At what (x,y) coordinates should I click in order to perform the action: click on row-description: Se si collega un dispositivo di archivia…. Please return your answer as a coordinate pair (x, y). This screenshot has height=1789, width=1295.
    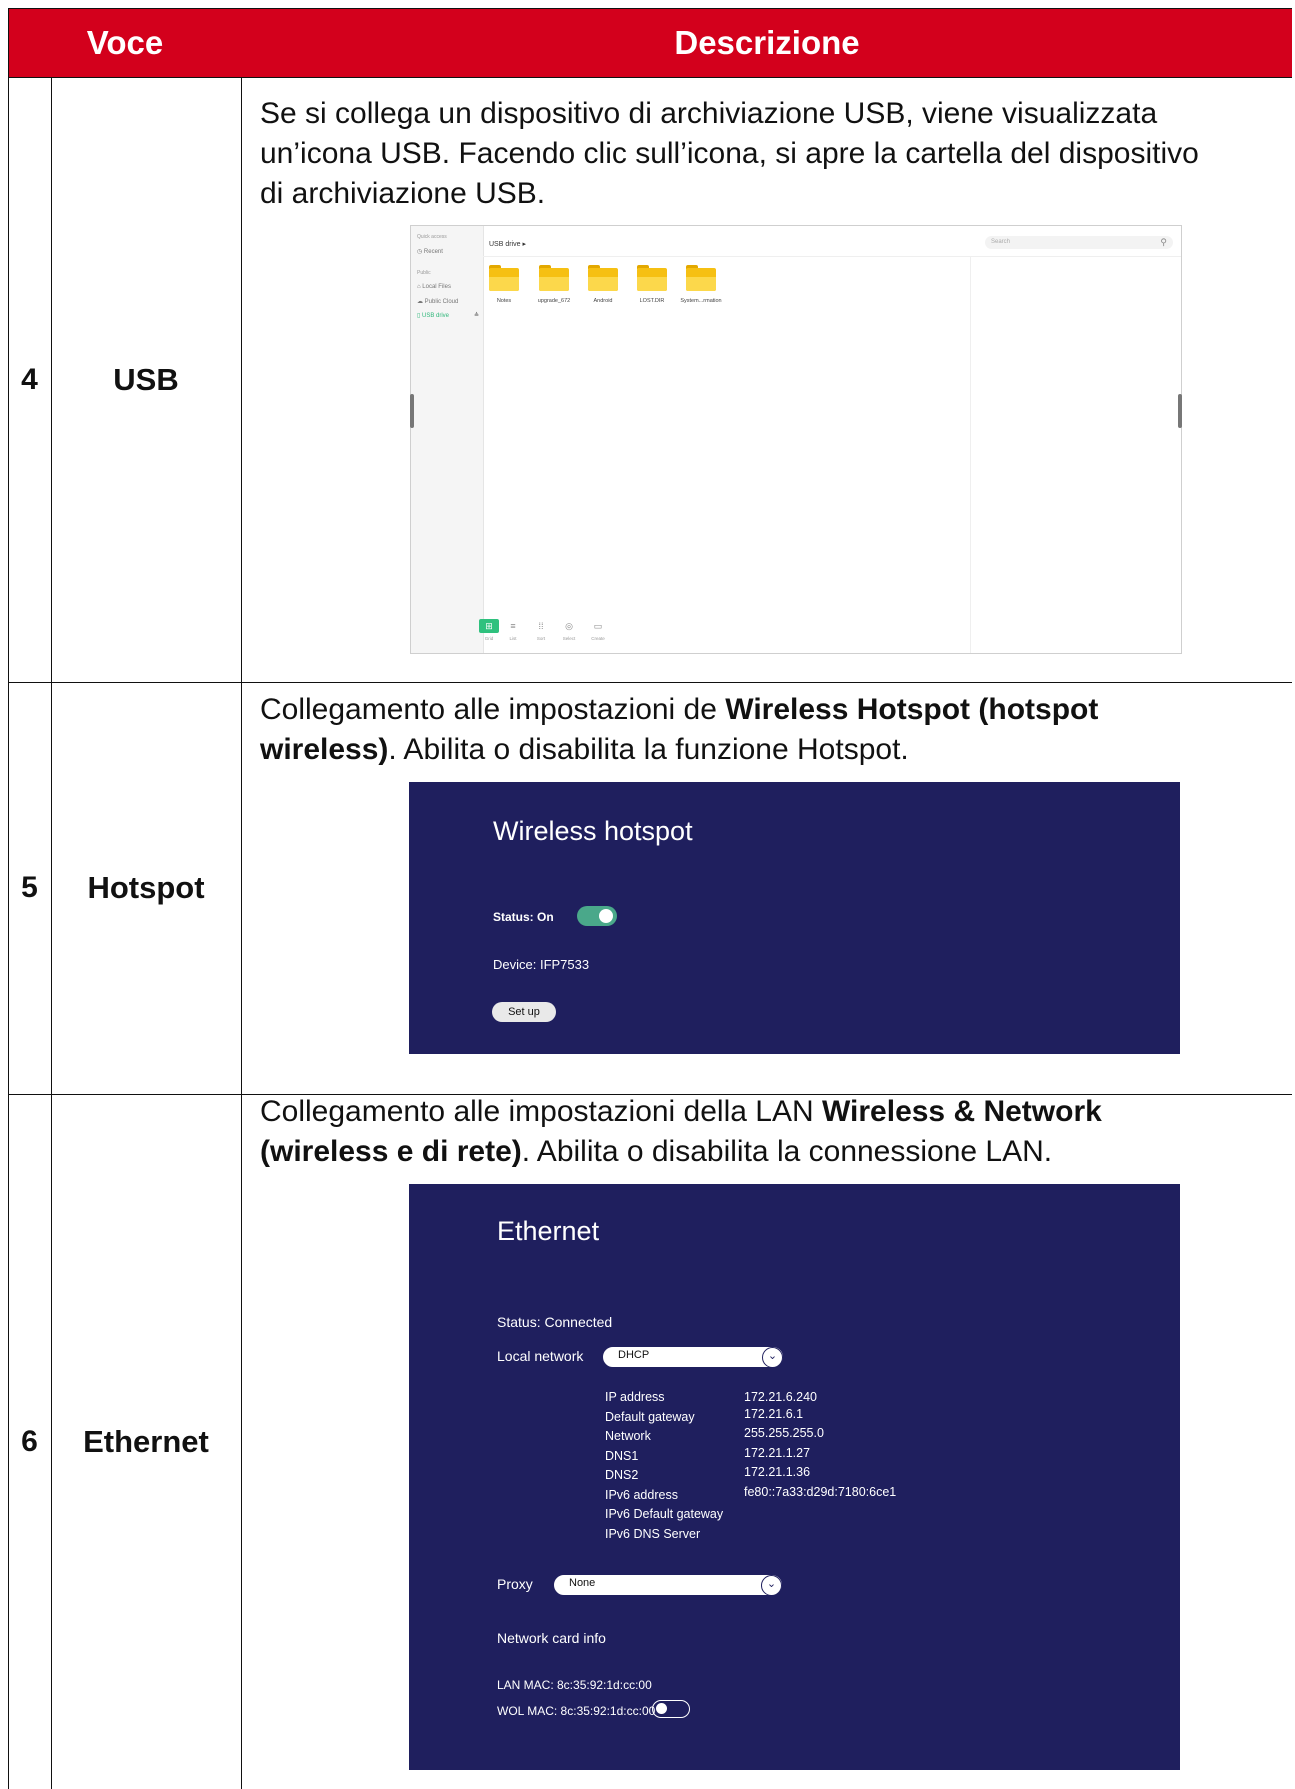
    Looking at the image, I should click on (765, 154).